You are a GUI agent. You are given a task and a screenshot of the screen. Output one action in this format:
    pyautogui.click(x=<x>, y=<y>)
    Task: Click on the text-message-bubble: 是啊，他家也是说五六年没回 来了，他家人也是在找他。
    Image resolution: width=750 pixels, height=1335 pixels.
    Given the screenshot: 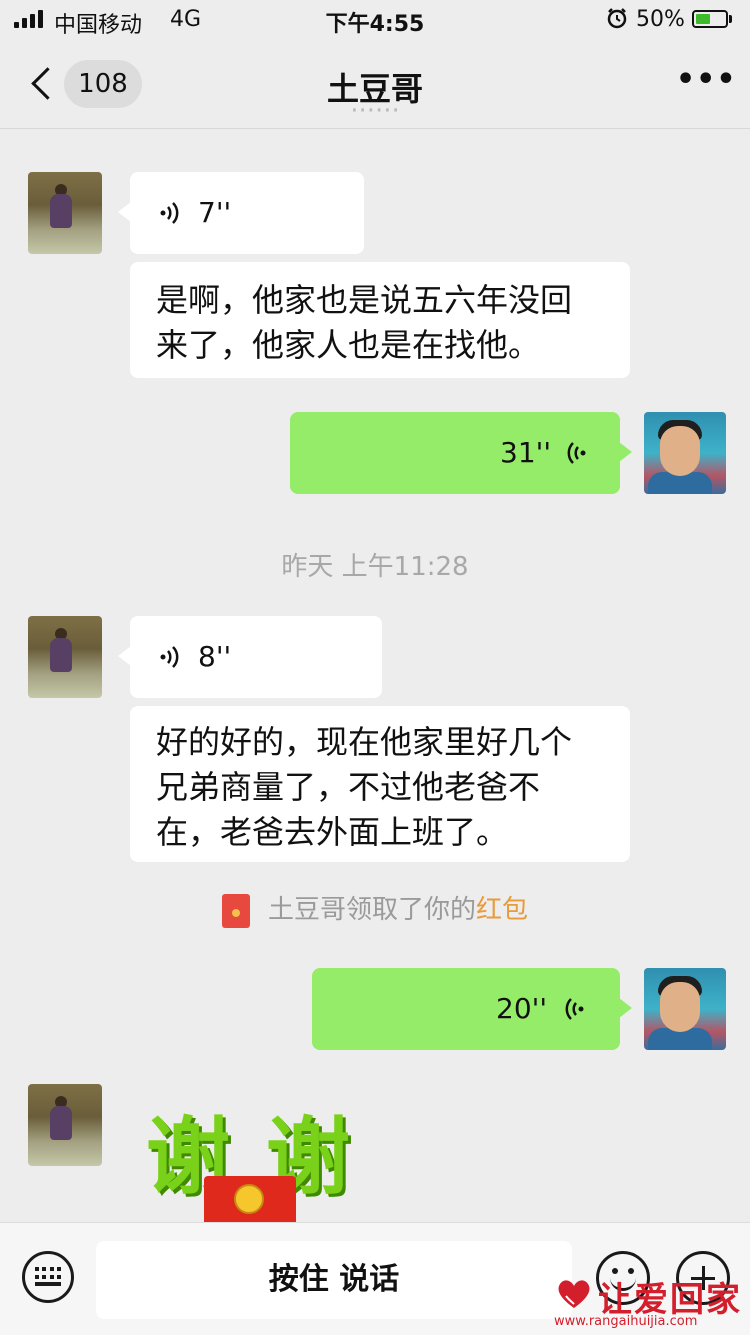 What is the action you would take?
    pyautogui.click(x=380, y=320)
    